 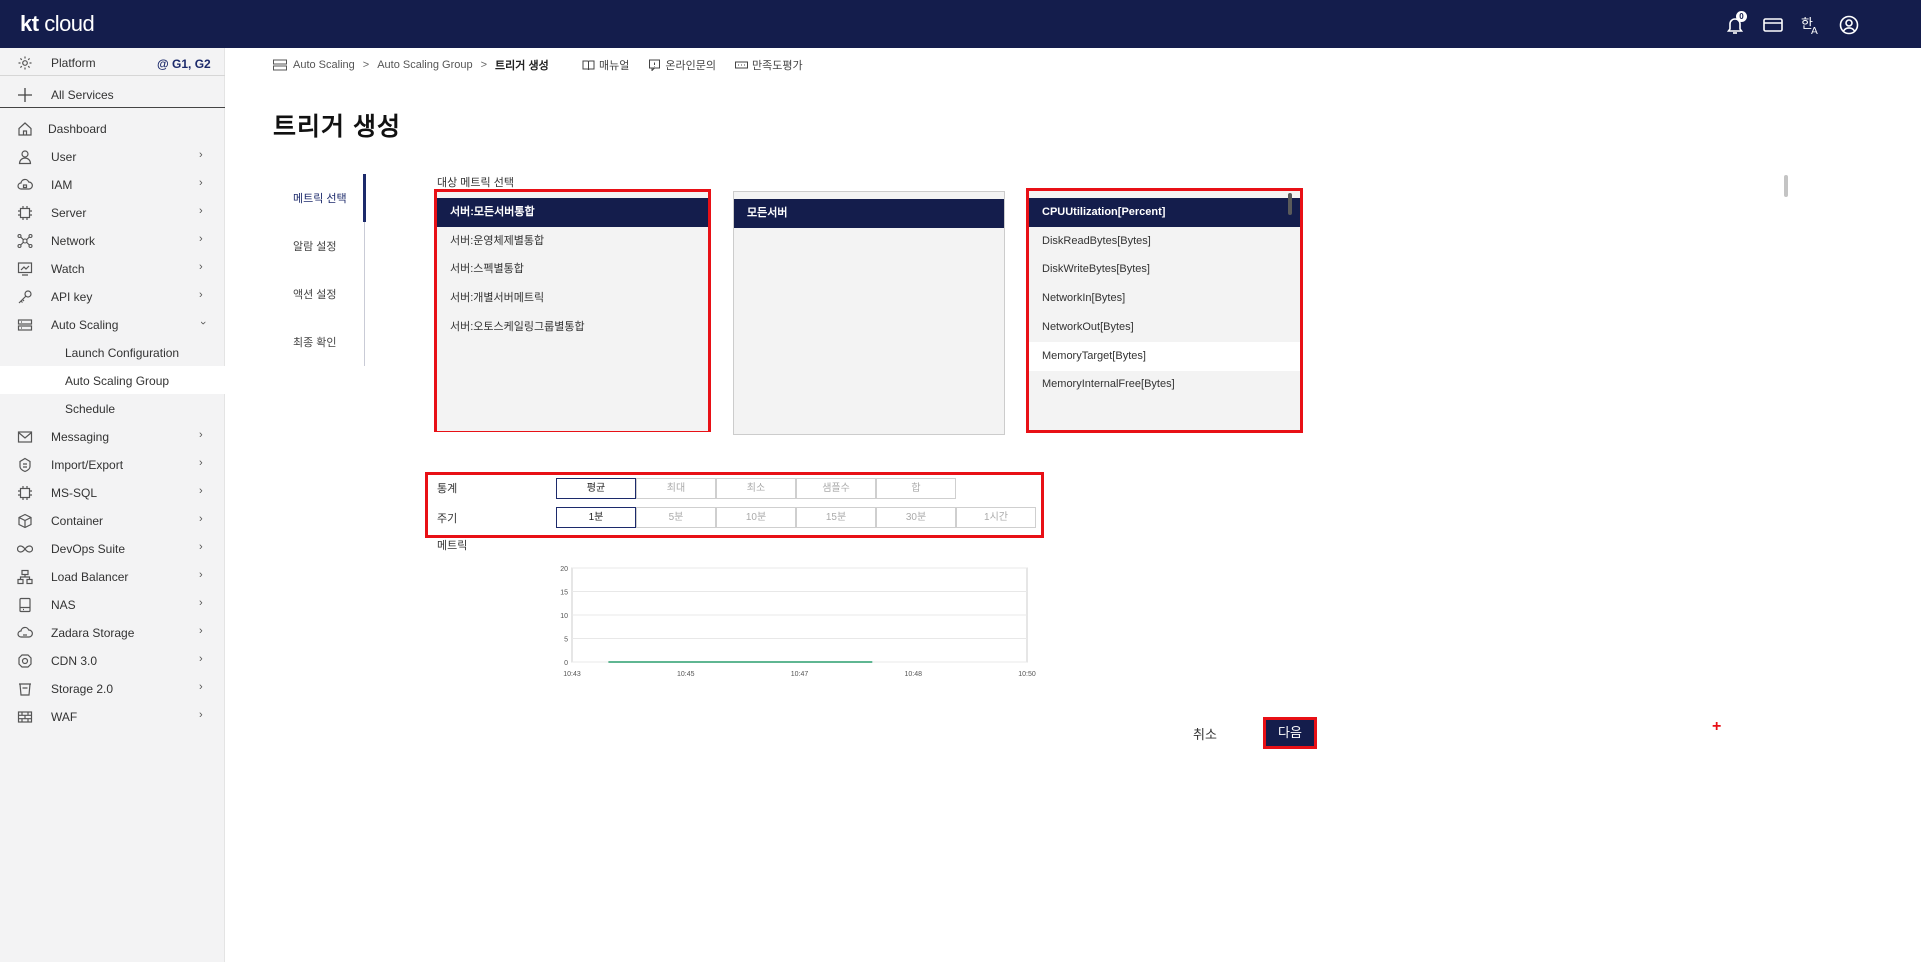 I want to click on account-icon, so click(x=1849, y=25).